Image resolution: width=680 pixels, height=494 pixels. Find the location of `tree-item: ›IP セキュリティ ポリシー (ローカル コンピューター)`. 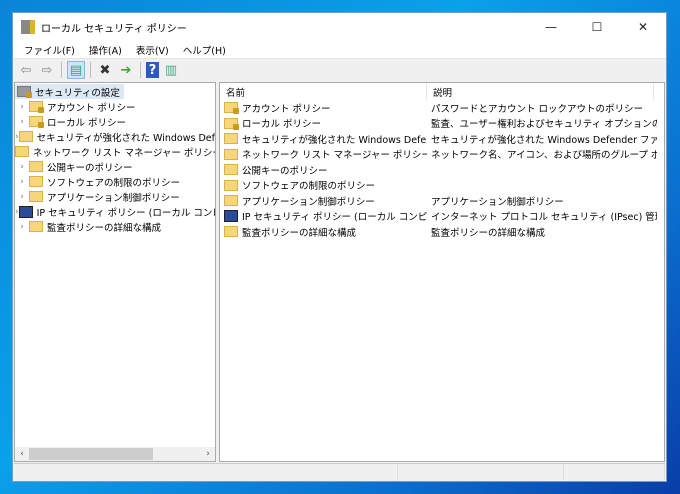

tree-item: ›IP セキュリティ ポリシー (ローカル コンピューター) is located at coordinates (115, 211).